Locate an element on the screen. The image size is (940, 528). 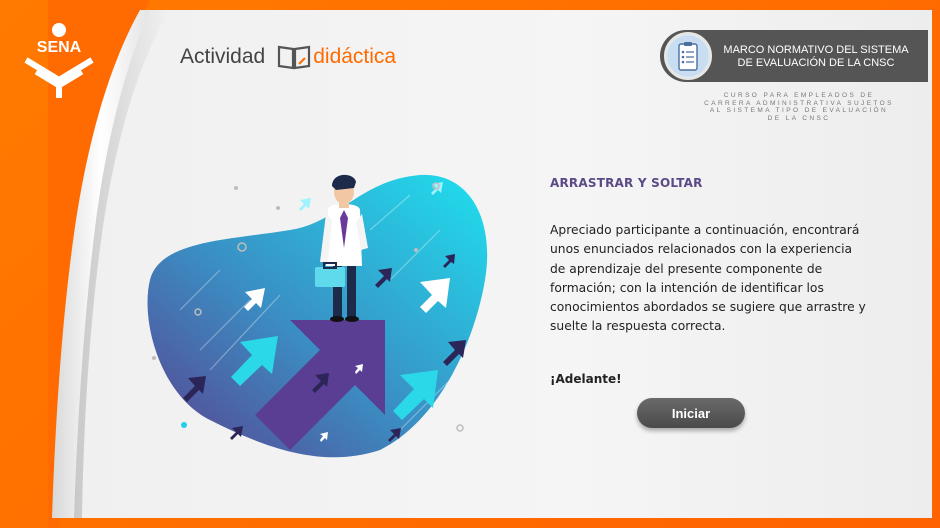
start-button: Iniciar is located at coordinates (691, 413).